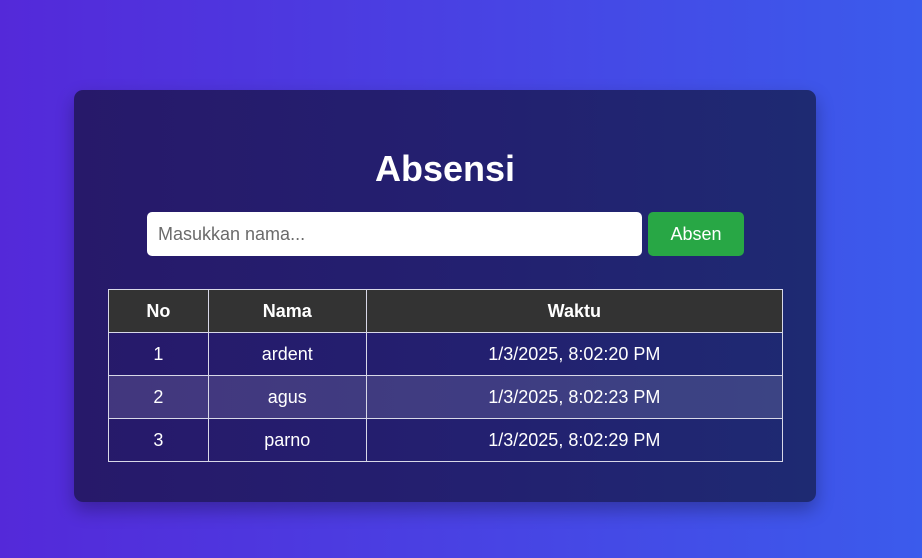 The height and width of the screenshot is (558, 922). What do you see at coordinates (574, 397) in the screenshot?
I see `cell-waktu: 1/3/2025, 8:02:23 PM` at bounding box center [574, 397].